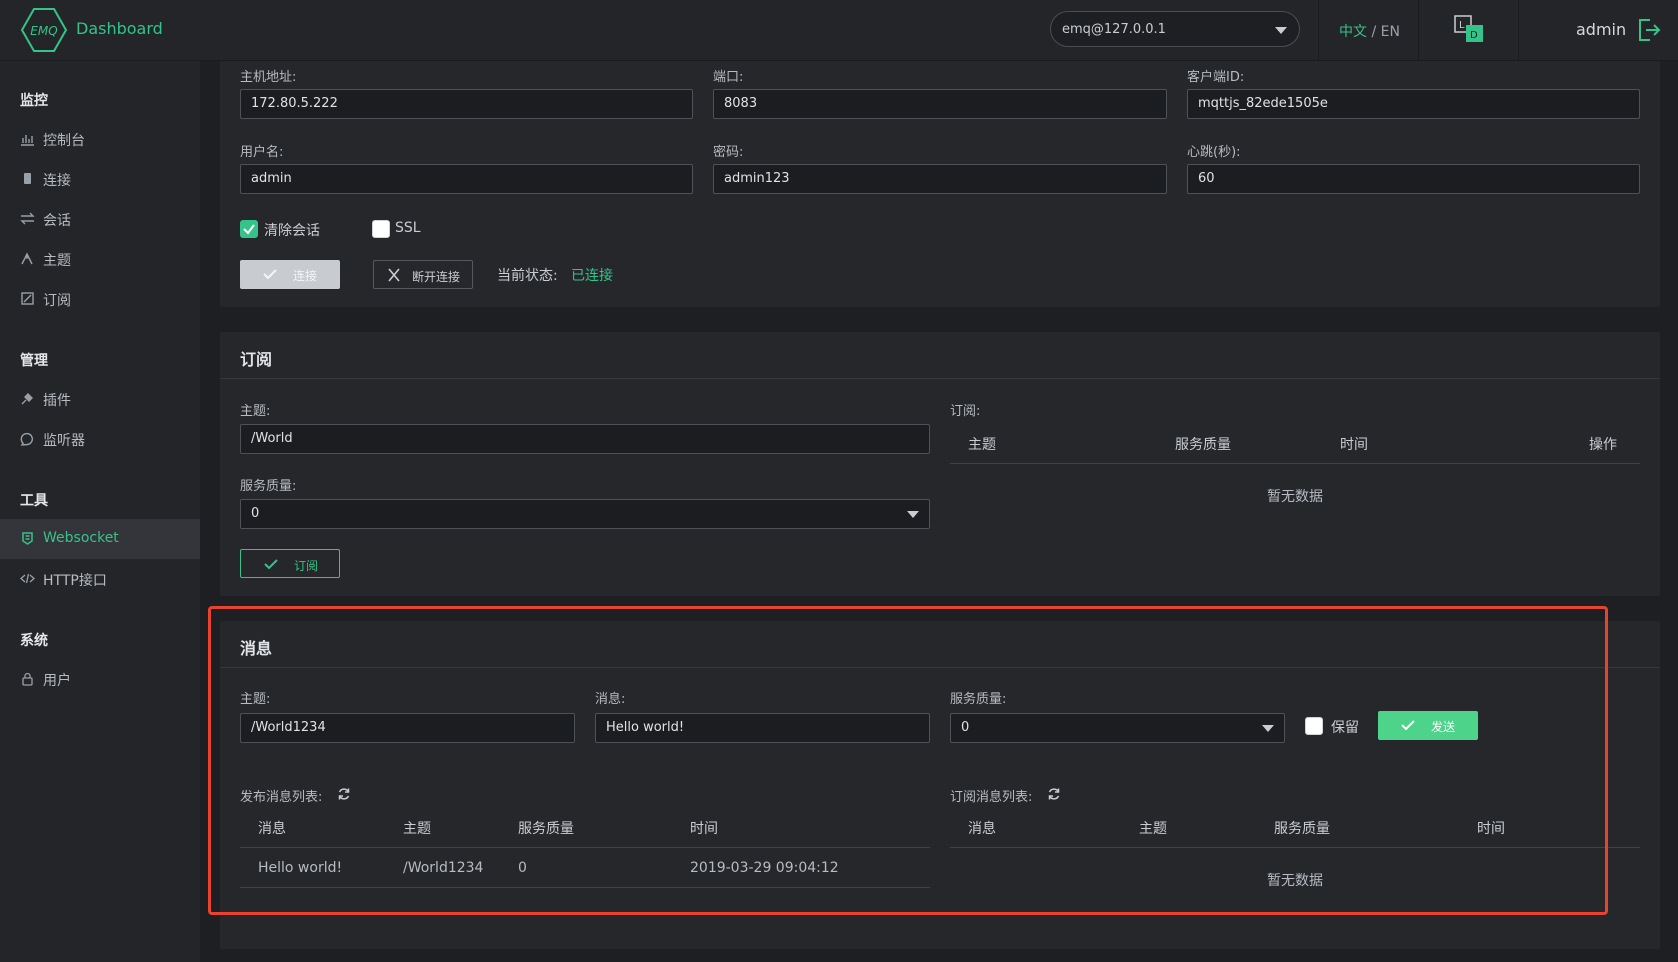 The width and height of the screenshot is (1678, 962). What do you see at coordinates (592, 276) in the screenshot?
I see `connection-status: 已连接` at bounding box center [592, 276].